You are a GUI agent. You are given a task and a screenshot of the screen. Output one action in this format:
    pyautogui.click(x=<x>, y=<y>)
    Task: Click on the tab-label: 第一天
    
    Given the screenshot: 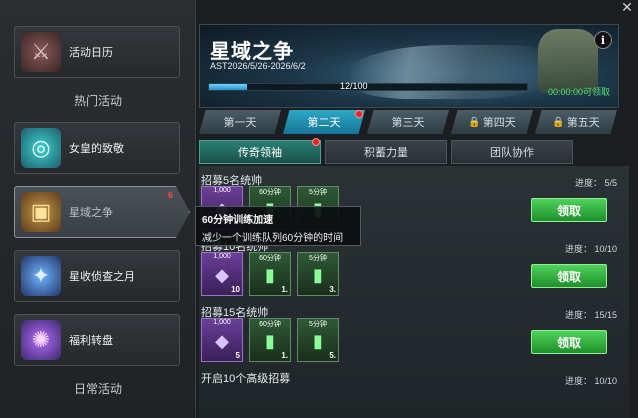 What is the action you would take?
    pyautogui.click(x=240, y=123)
    